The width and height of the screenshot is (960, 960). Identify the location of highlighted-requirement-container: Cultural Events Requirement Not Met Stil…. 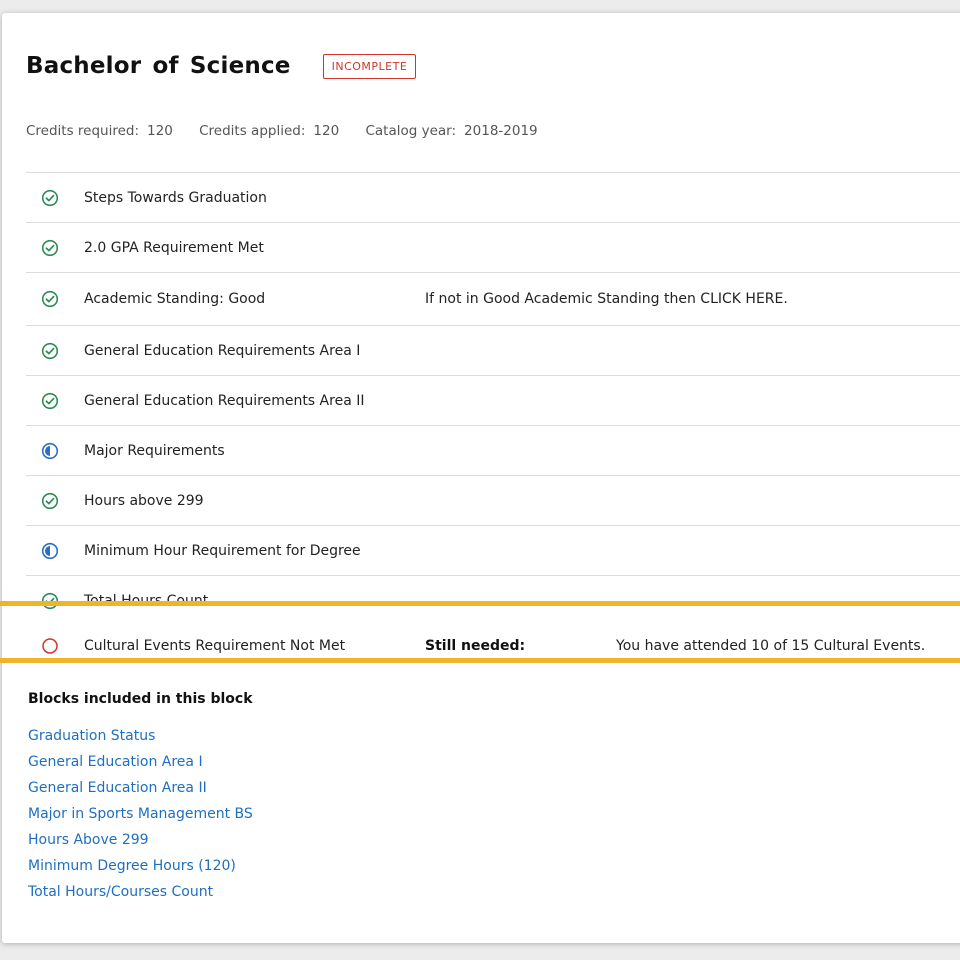
(493, 646).